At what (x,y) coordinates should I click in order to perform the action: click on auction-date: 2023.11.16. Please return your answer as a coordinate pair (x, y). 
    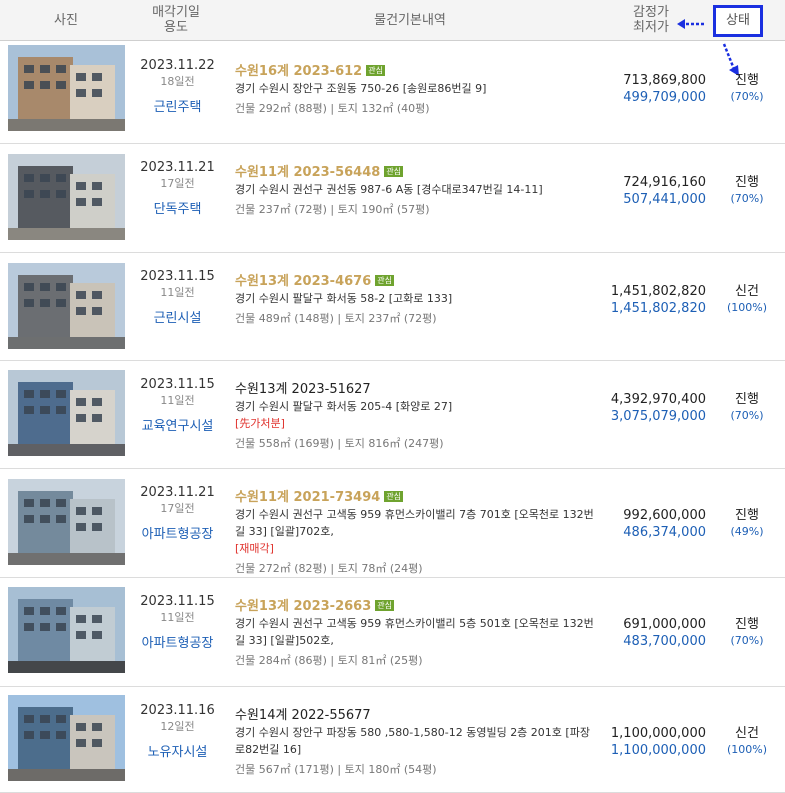
    Looking at the image, I should click on (177, 710).